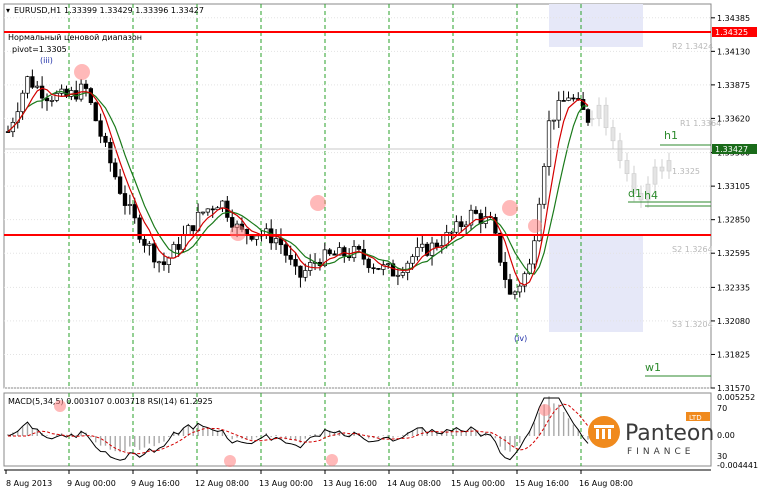  Describe the element at coordinates (635, 193) in the screenshot. I see `level-d1-label: d1` at that location.